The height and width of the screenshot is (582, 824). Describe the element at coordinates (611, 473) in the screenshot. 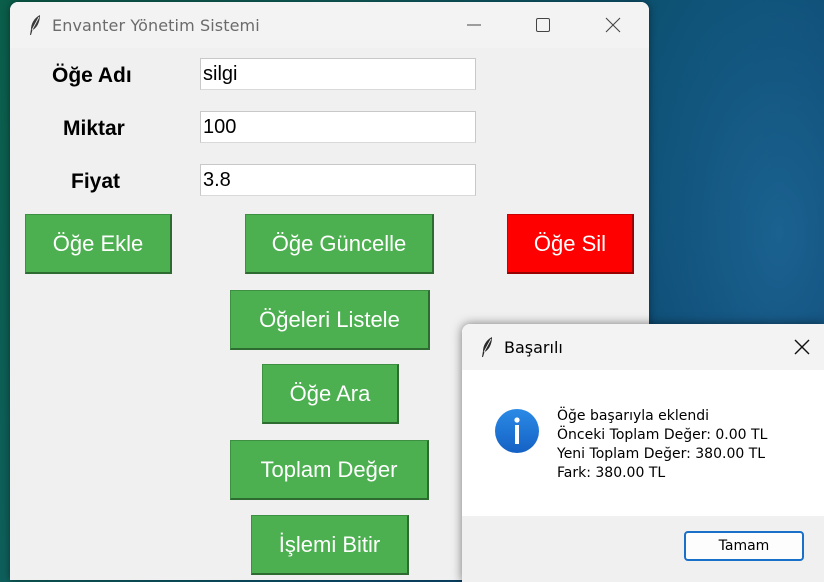

I see `message-line: Fark: 380.00 TL` at that location.